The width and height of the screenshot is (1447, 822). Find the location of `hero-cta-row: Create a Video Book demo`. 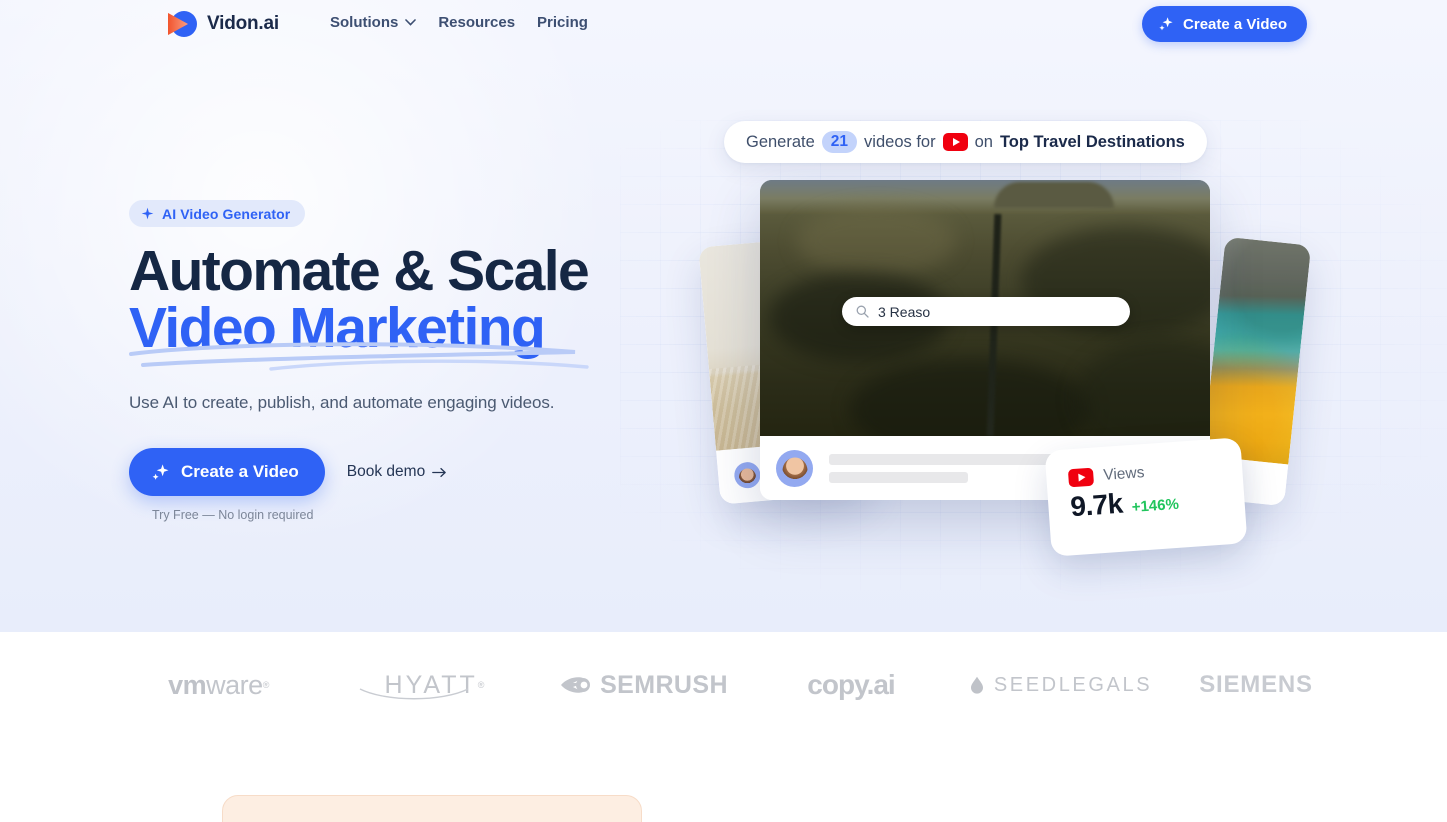

hero-cta-row: Create a Video Book demo is located at coordinates (409, 472).